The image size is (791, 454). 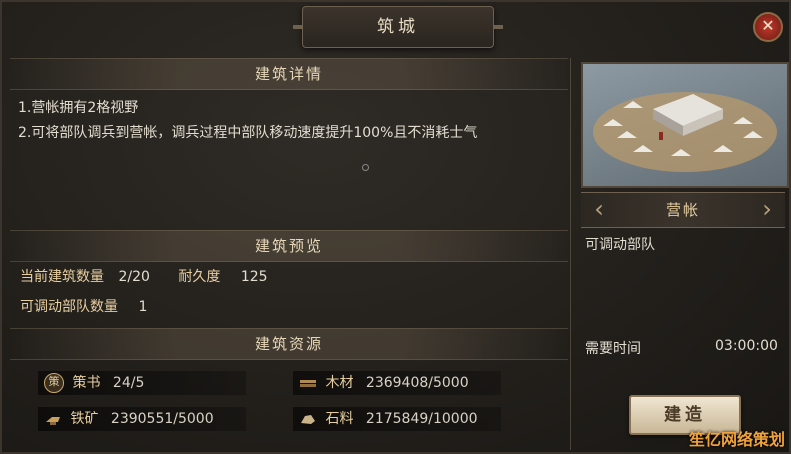 I want to click on resource-name: 策书, so click(x=86, y=383).